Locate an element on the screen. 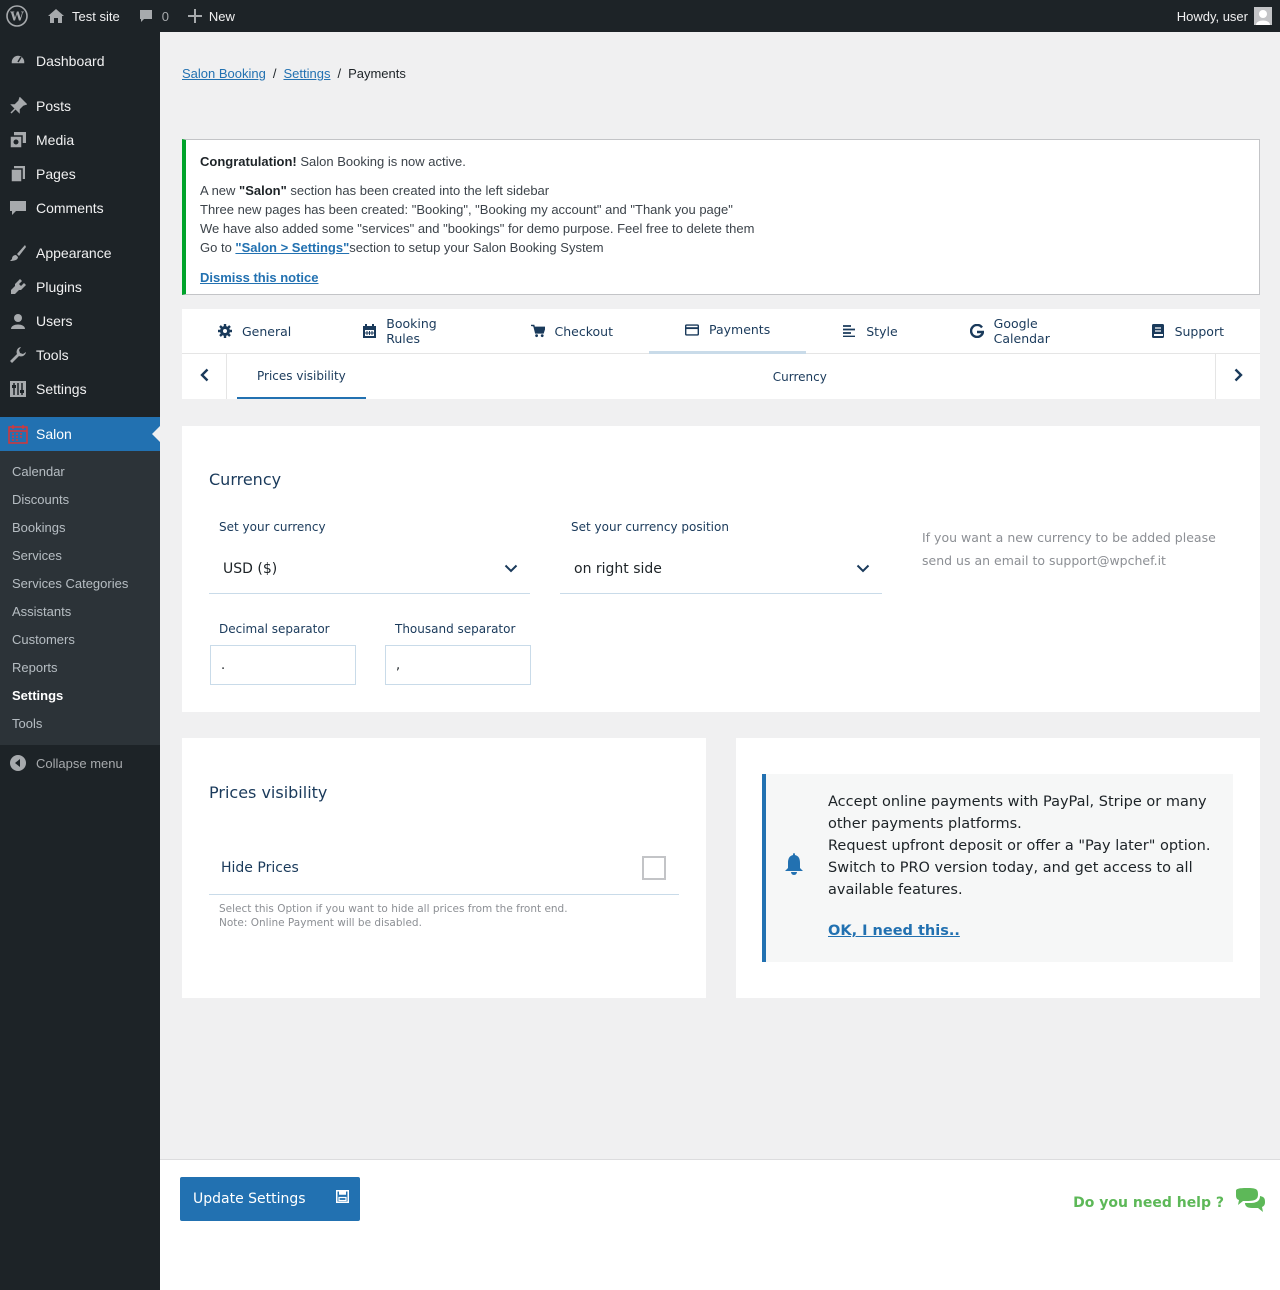 The height and width of the screenshot is (1290, 1280). media-icon is located at coordinates (18, 140).